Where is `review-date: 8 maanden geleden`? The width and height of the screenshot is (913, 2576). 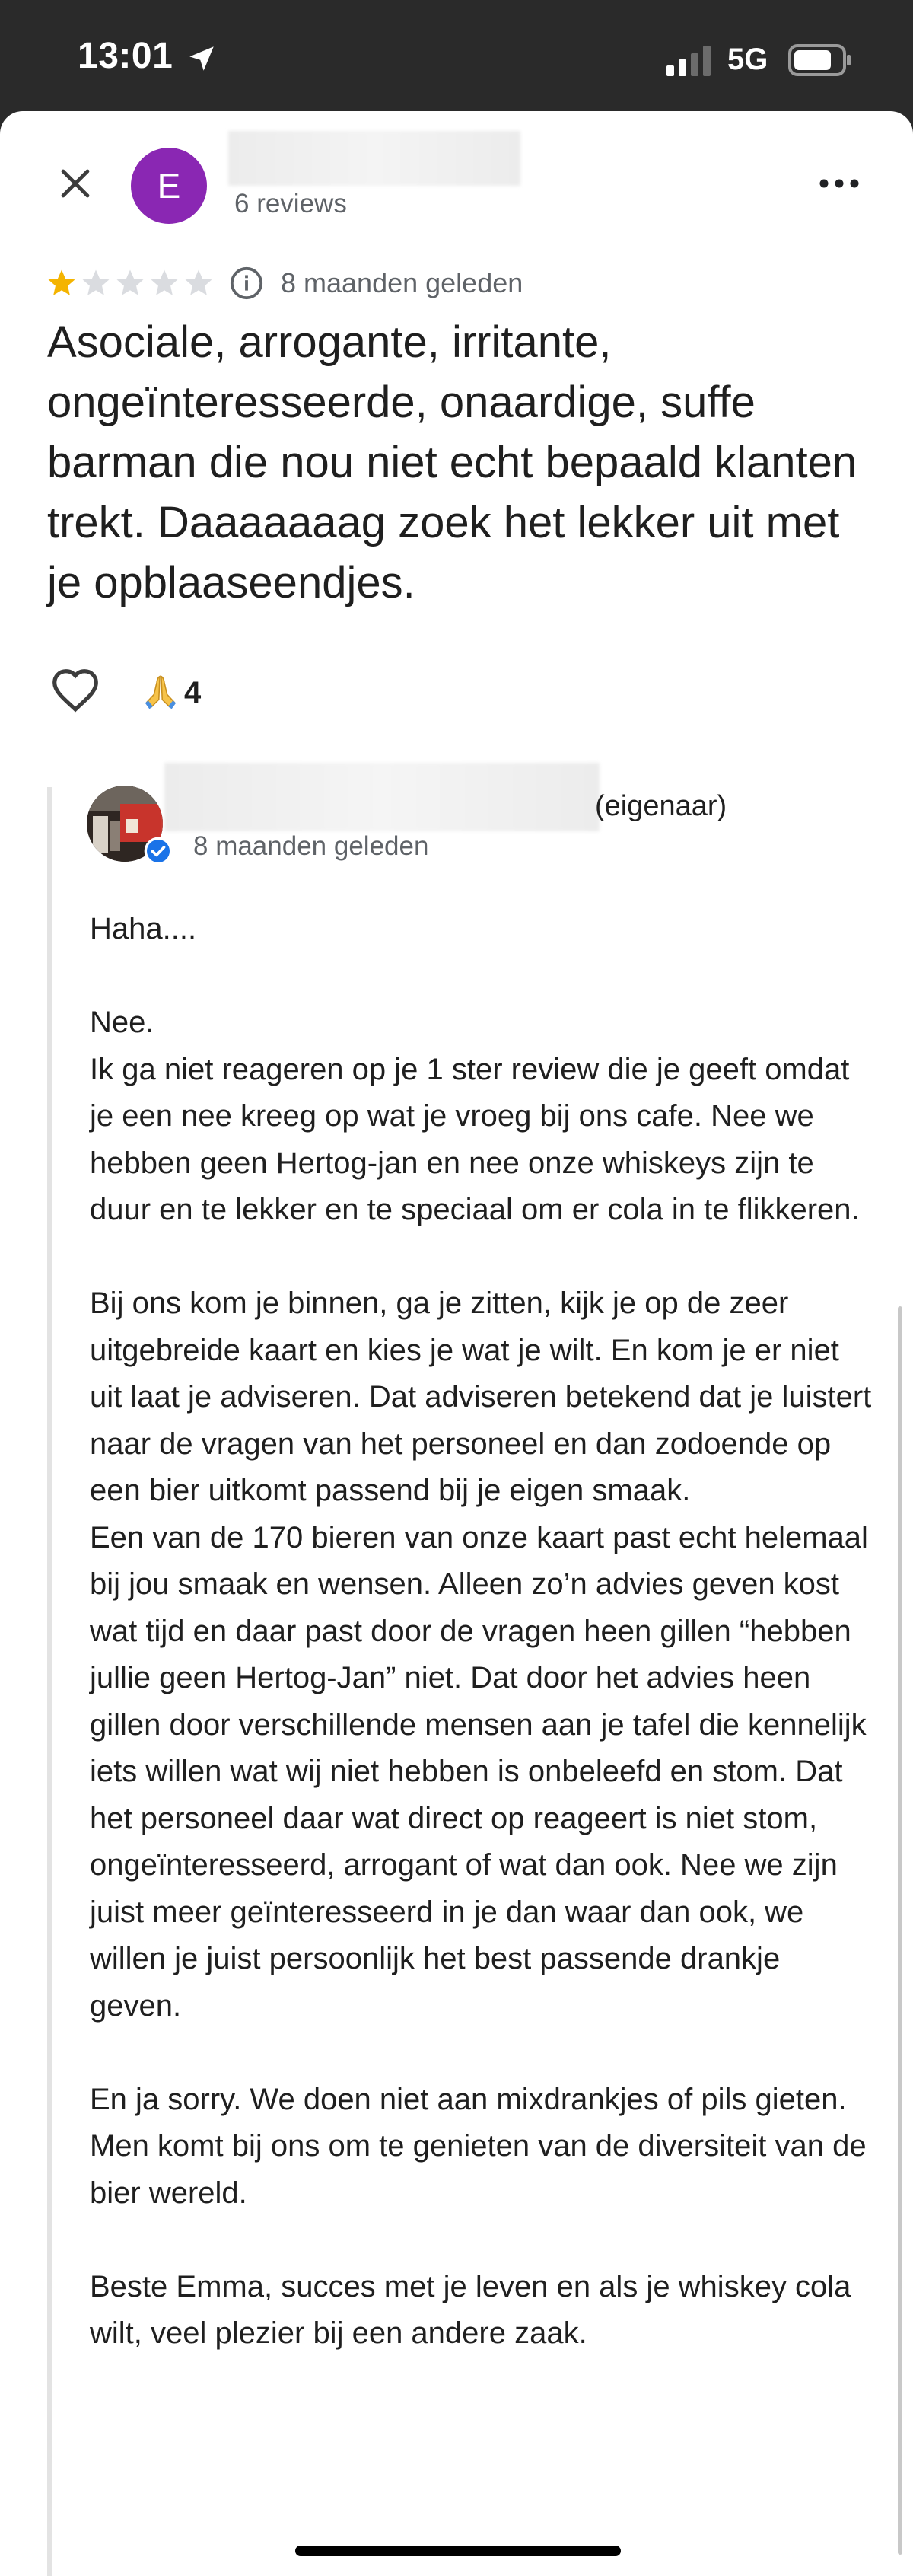
review-date: 8 maanden geleden is located at coordinates (402, 282).